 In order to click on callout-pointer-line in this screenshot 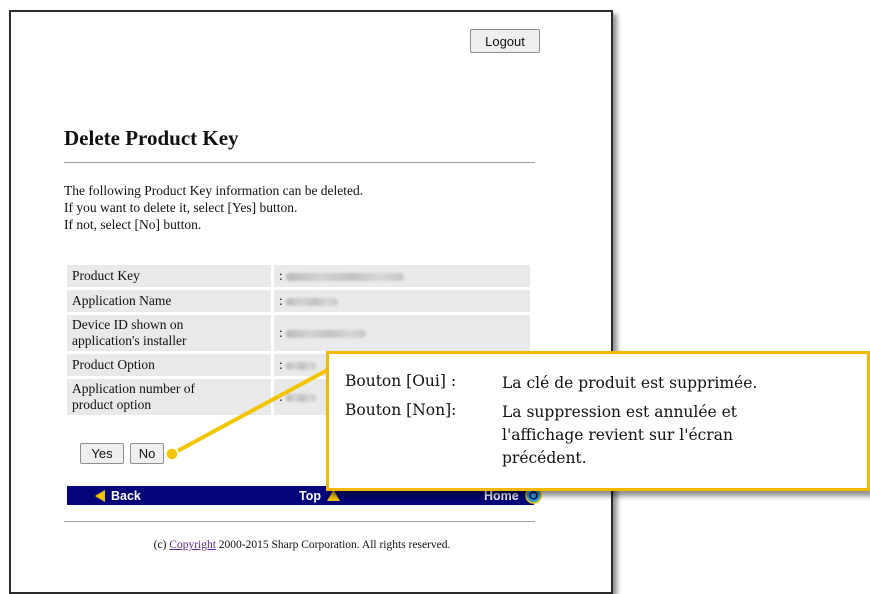, I will do `click(252, 410)`.